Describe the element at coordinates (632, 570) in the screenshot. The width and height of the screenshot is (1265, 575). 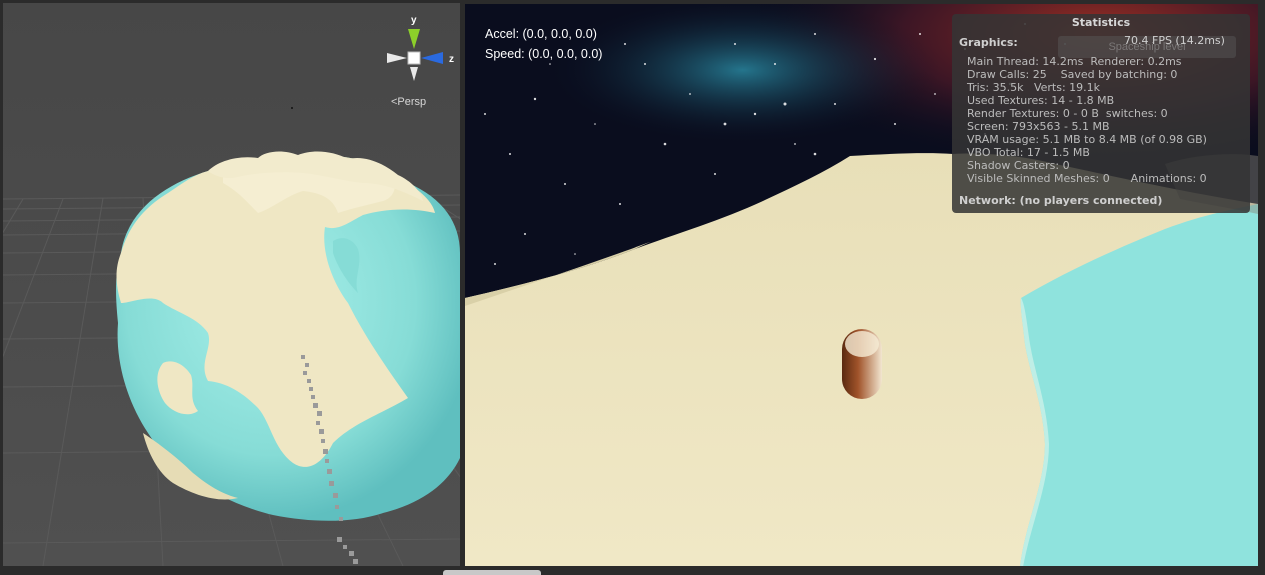
I see `bottom-strip` at that location.